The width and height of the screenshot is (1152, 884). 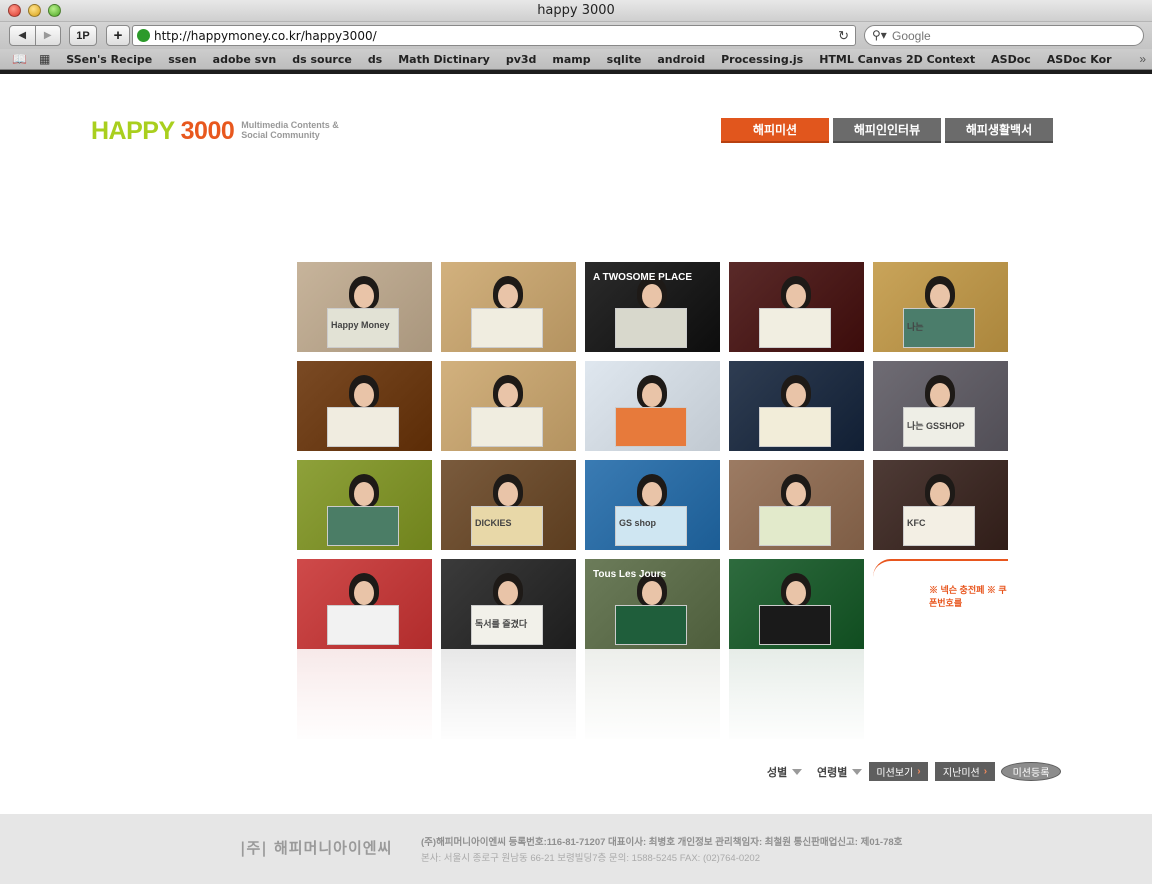 I want to click on footer-logo: |주| 해피머니아이엔씨, so click(x=316, y=848).